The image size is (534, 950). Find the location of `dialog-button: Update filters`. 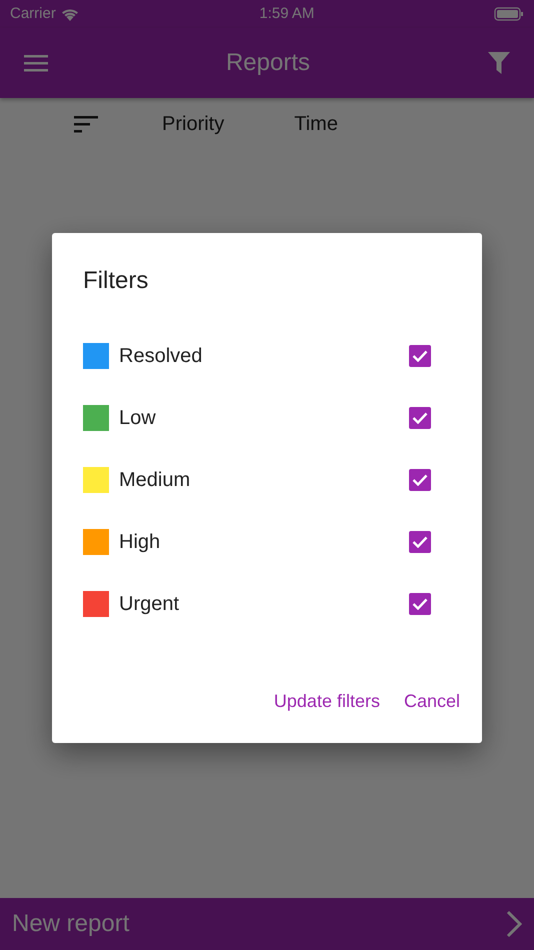

dialog-button: Update filters is located at coordinates (327, 701).